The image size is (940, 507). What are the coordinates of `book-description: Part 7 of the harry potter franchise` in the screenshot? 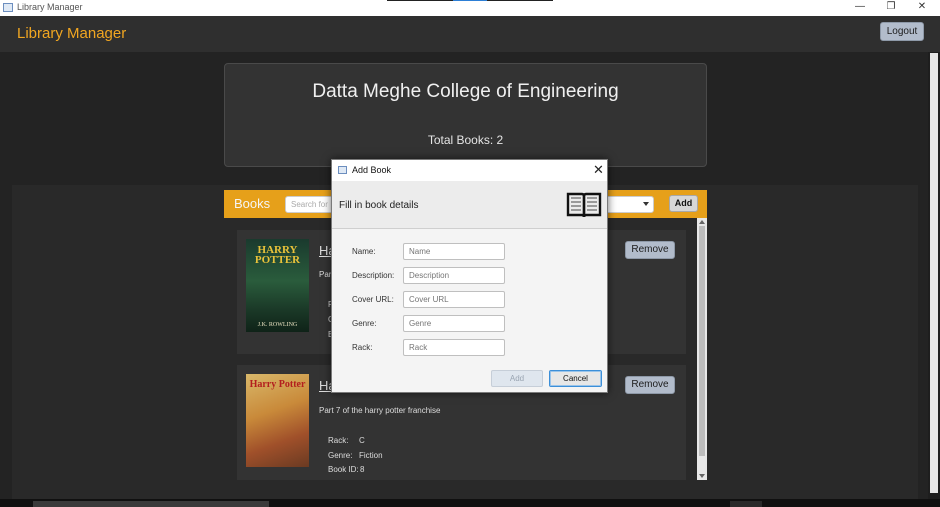 It's located at (380, 410).